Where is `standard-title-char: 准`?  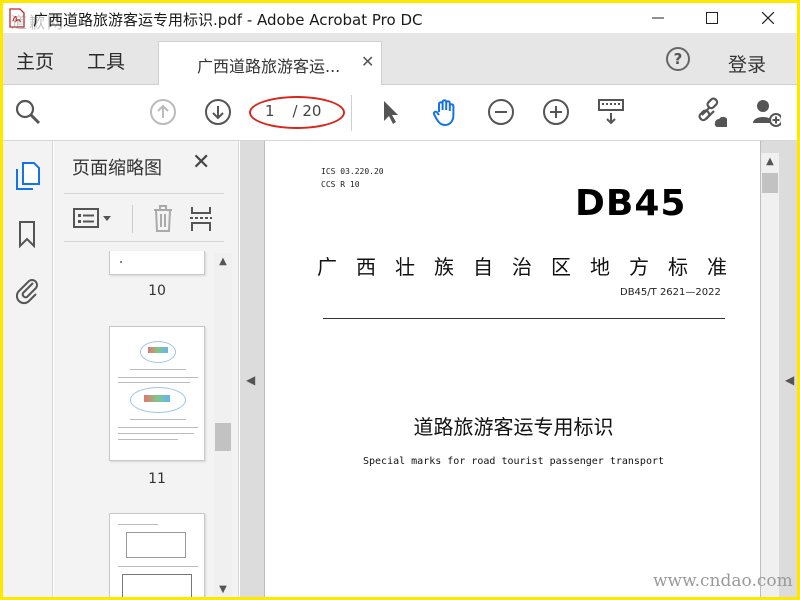
standard-title-char: 准 is located at coordinates (717, 267).